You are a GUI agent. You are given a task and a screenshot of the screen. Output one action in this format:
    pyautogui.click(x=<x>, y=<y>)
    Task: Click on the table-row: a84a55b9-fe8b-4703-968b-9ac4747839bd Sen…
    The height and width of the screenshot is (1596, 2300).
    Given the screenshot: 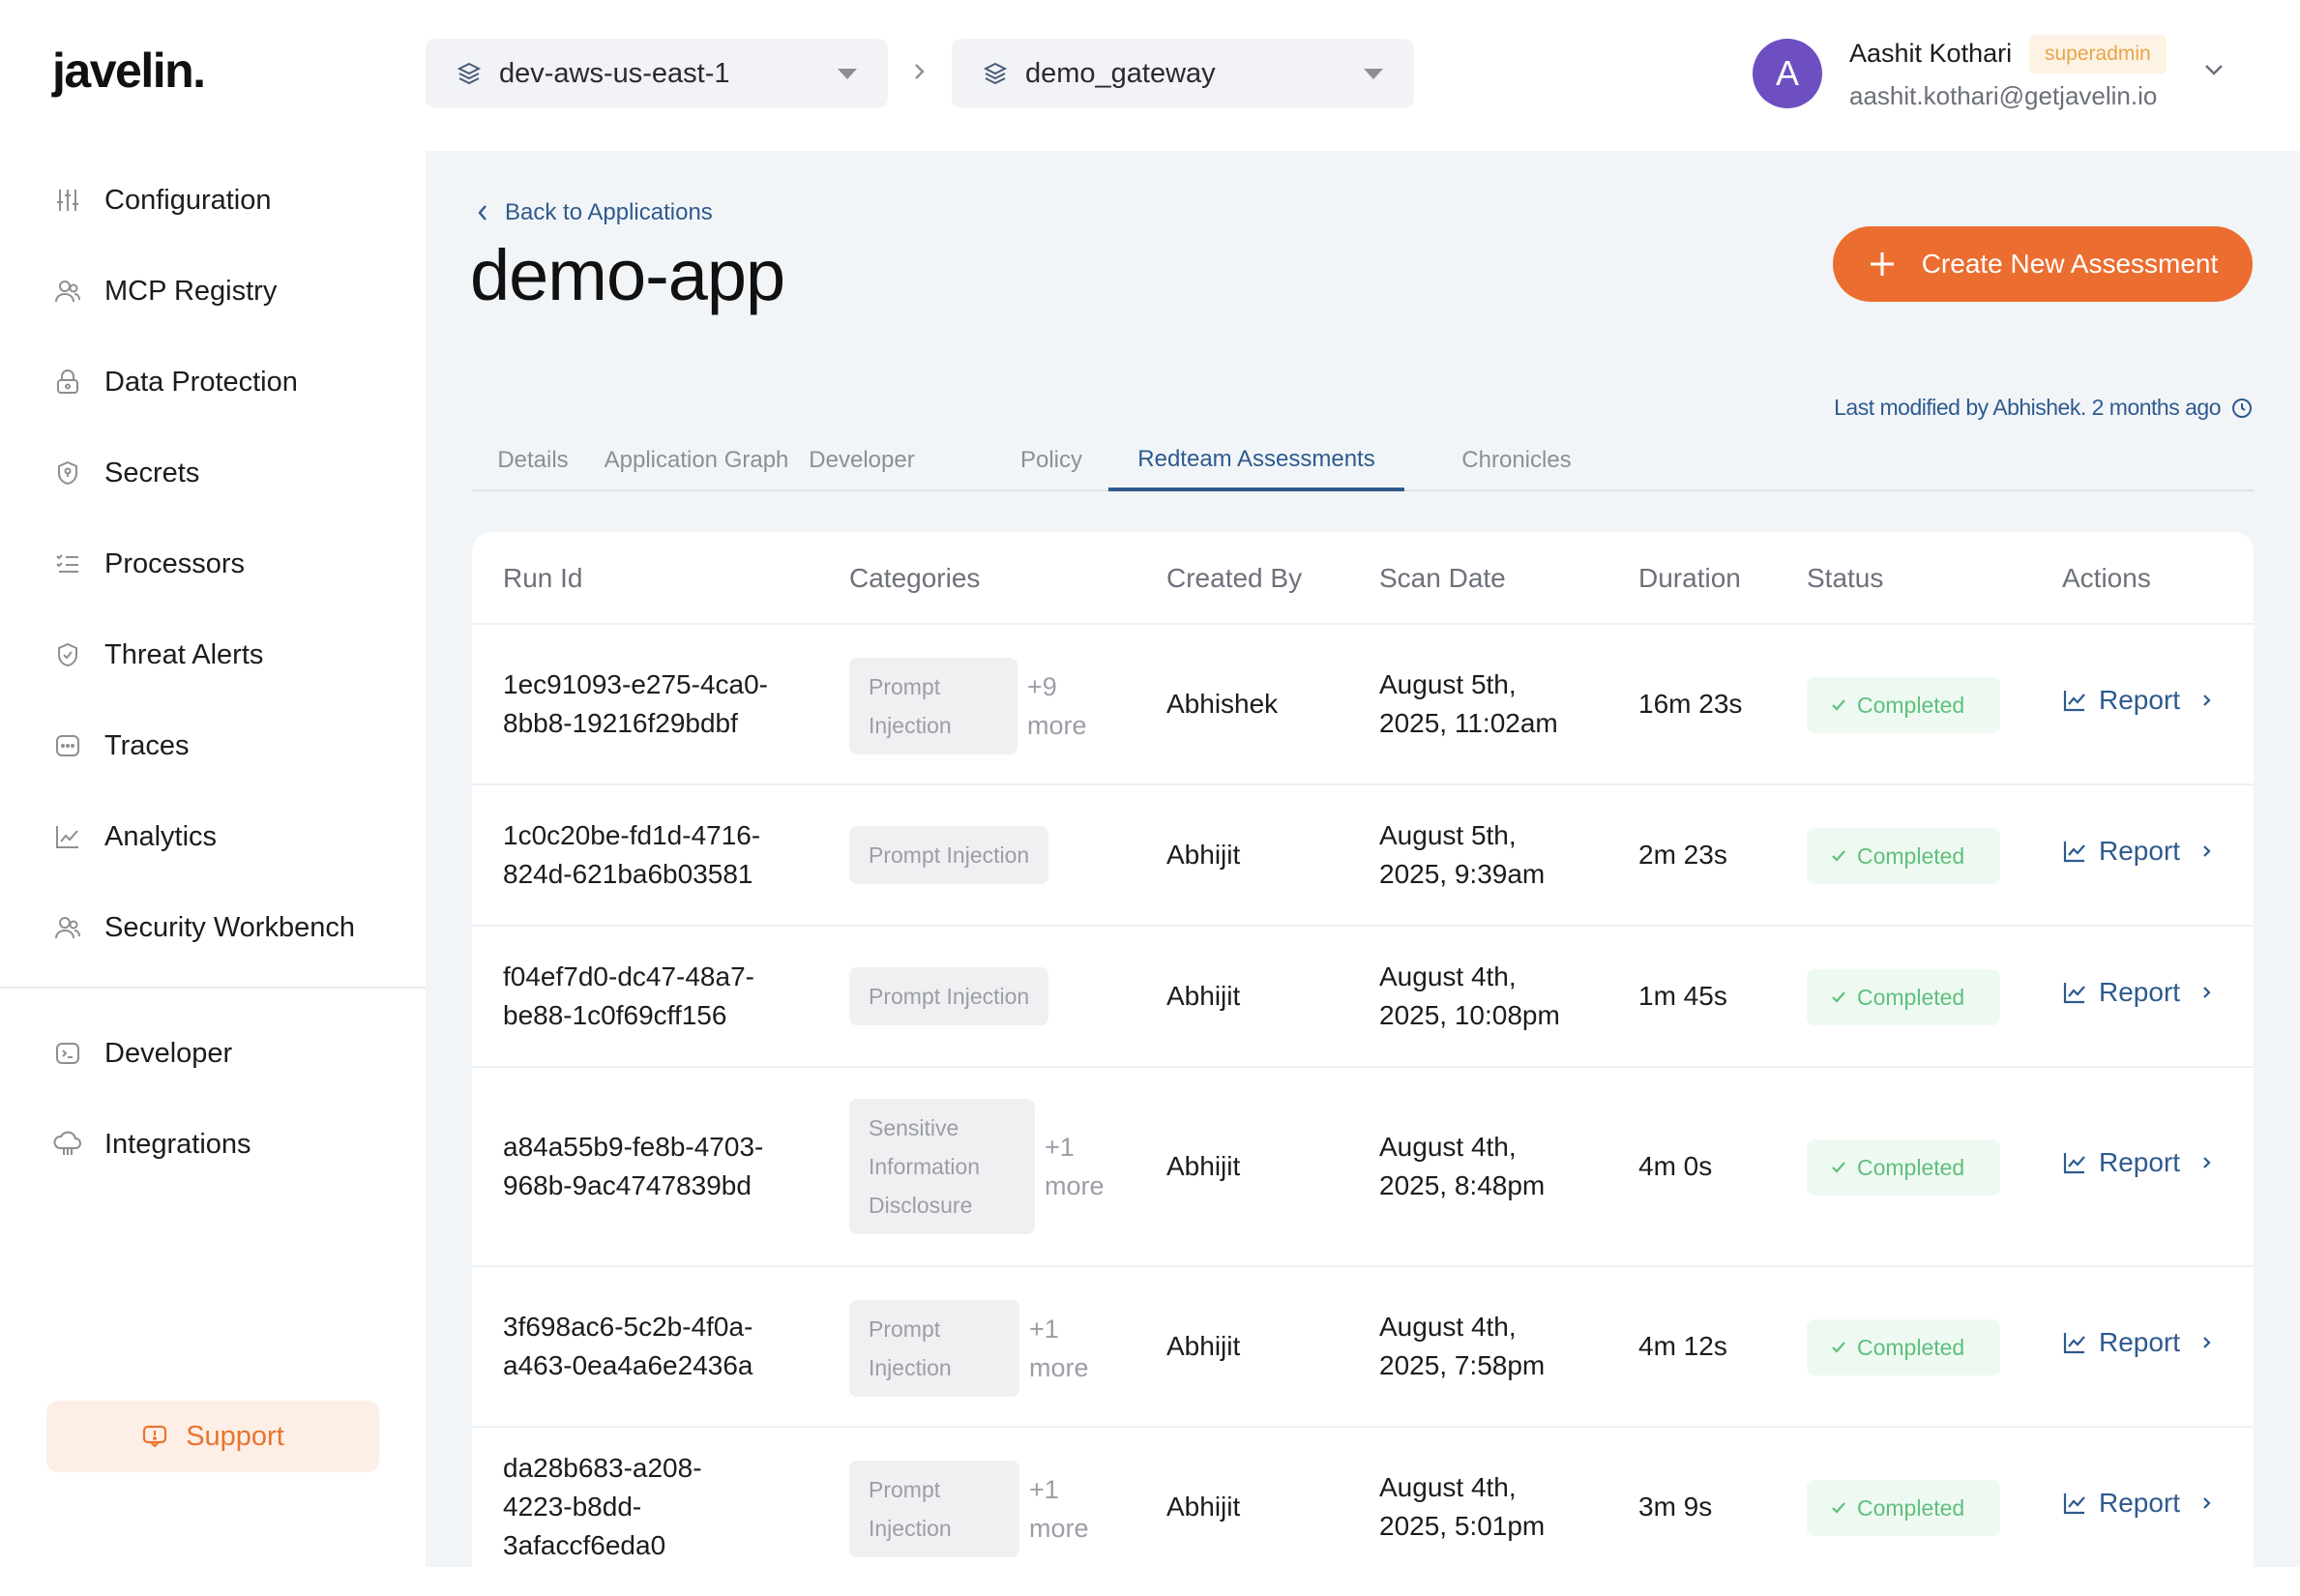 What is the action you would take?
    pyautogui.click(x=1363, y=1167)
    